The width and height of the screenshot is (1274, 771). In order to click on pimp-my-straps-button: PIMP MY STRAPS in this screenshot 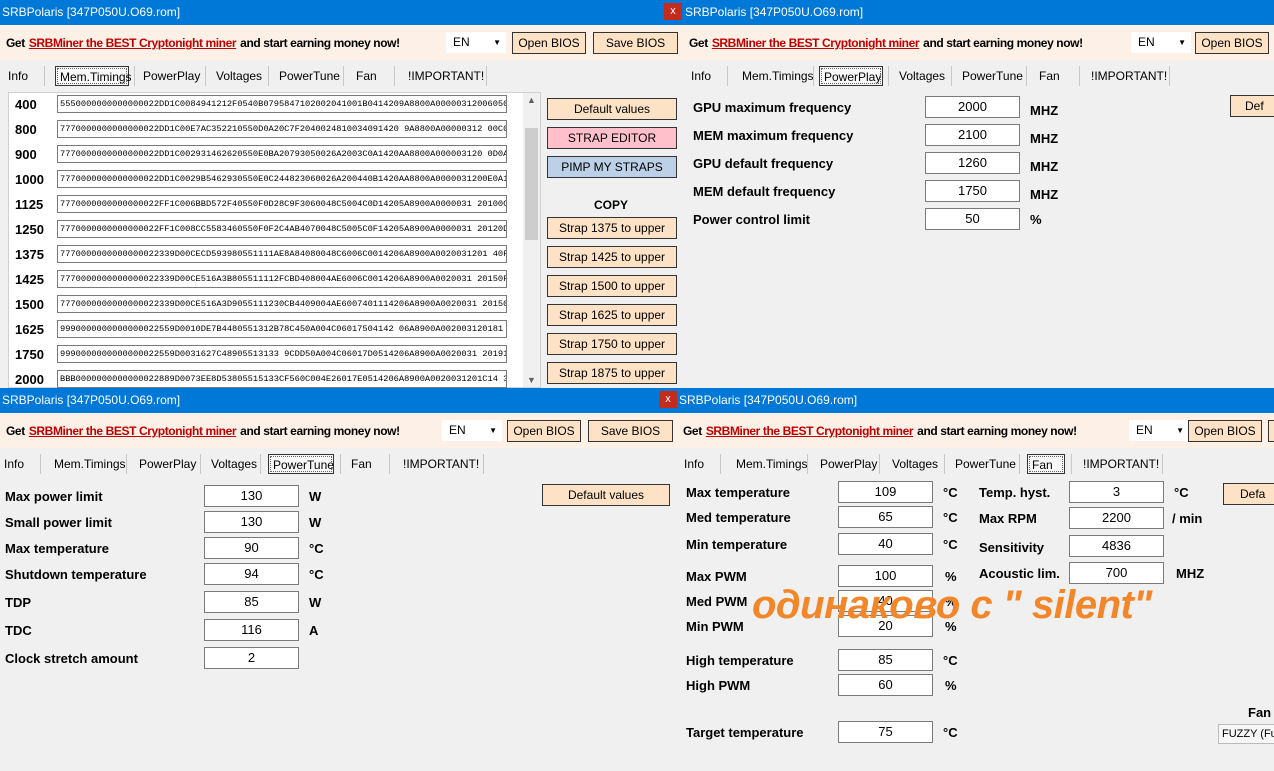, I will do `click(612, 167)`.